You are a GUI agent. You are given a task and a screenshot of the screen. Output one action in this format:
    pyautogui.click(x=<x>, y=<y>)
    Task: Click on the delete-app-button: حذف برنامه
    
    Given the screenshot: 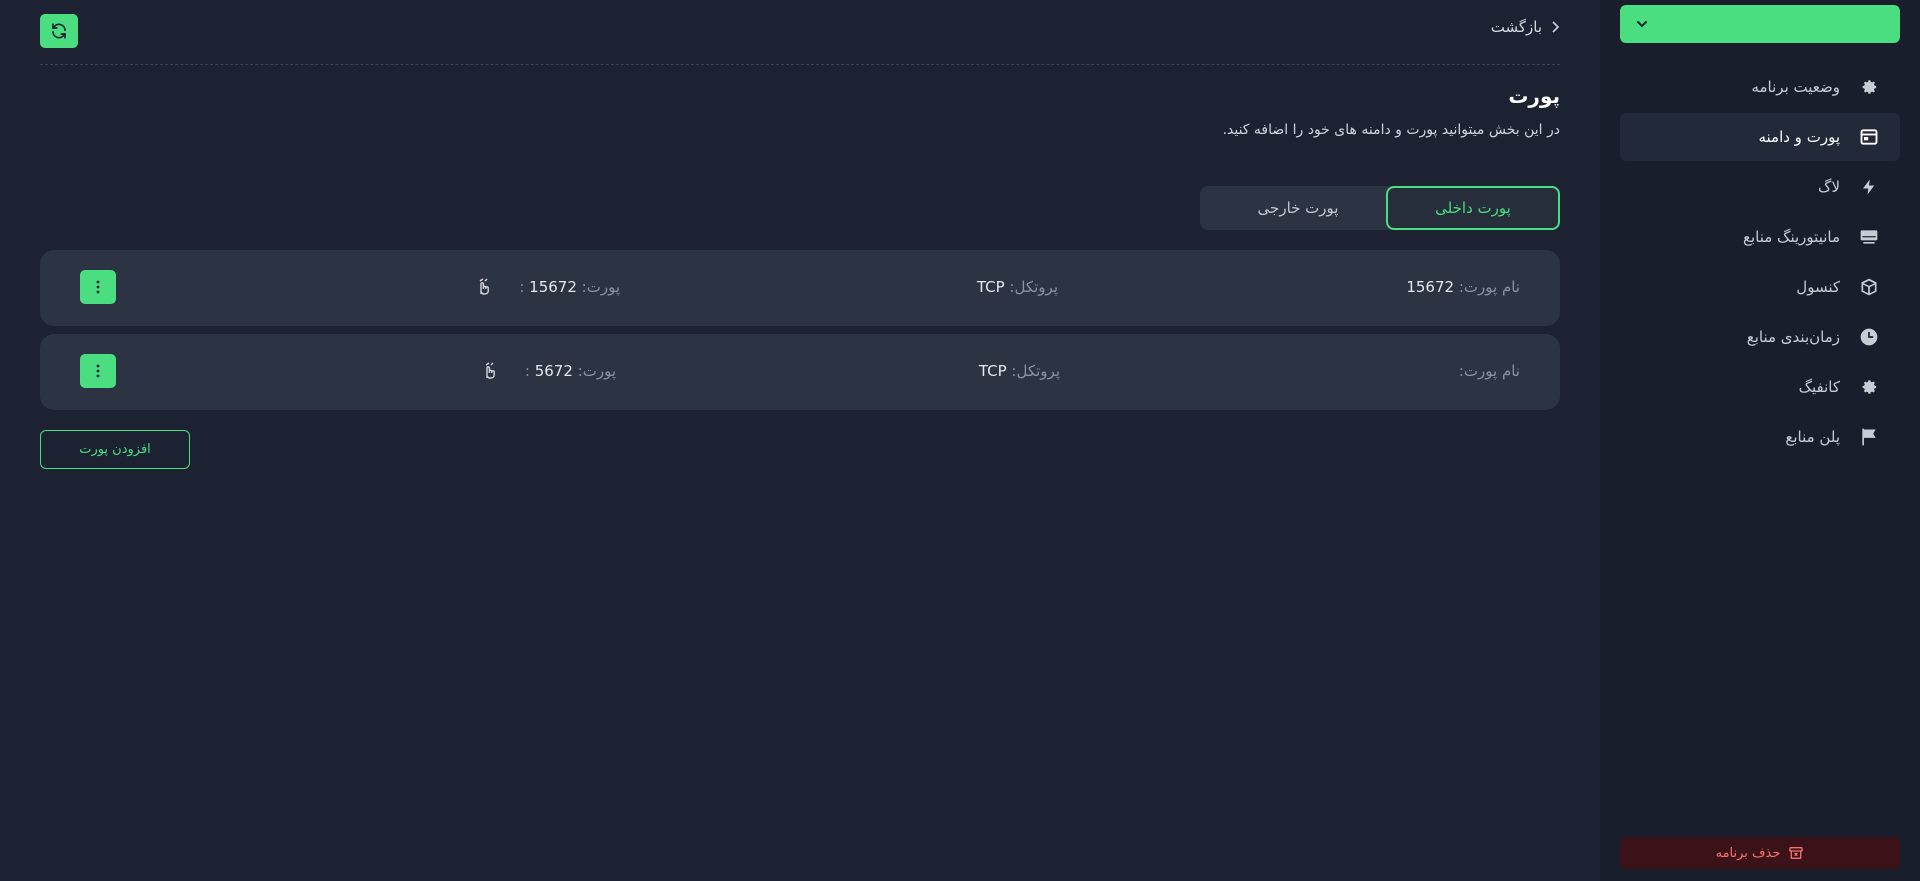 What is the action you would take?
    pyautogui.click(x=1760, y=853)
    